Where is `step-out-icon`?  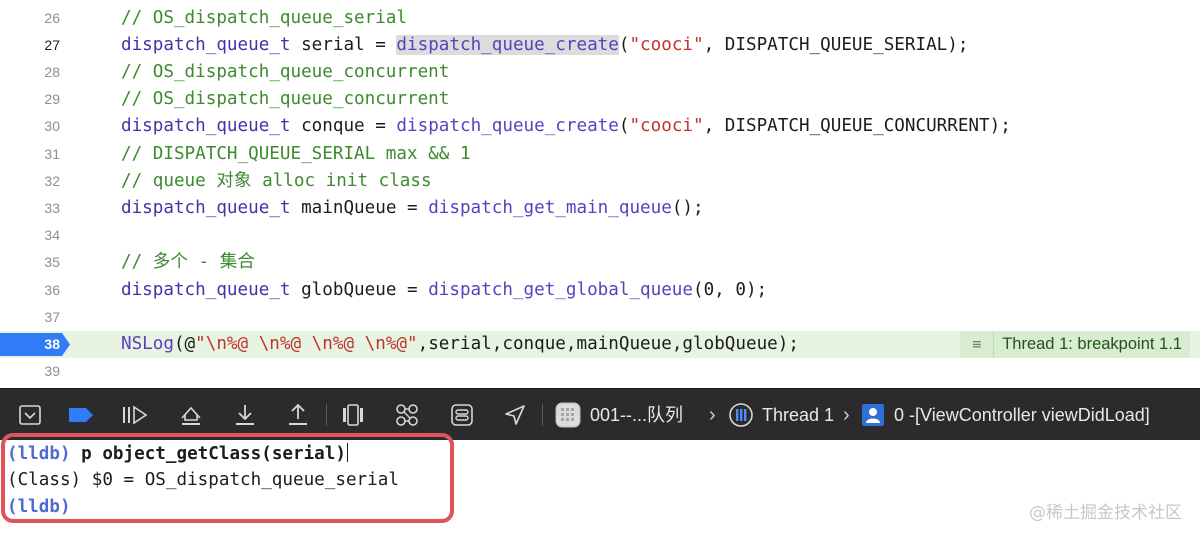
step-out-icon is located at coordinates (298, 415).